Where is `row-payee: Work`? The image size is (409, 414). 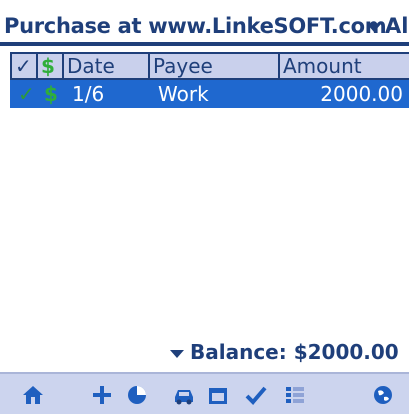
row-payee: Work is located at coordinates (183, 94).